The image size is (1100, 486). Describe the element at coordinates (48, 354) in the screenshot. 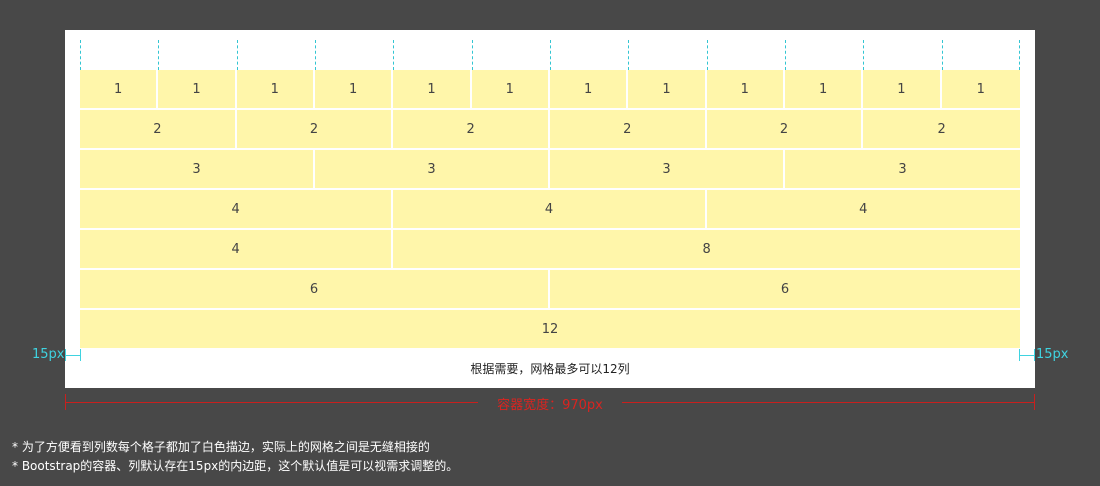

I see `left-padding-label: 15px` at that location.